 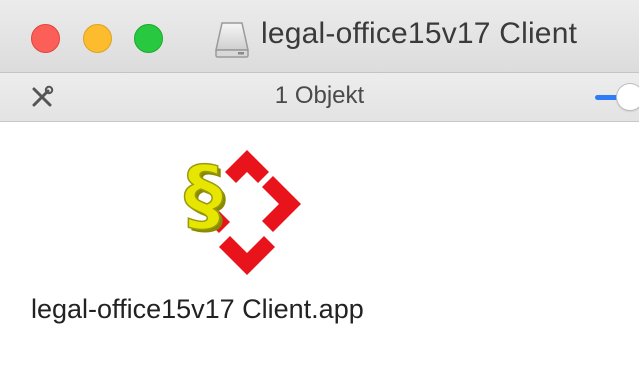 I want to click on disk-icon, so click(x=232, y=40).